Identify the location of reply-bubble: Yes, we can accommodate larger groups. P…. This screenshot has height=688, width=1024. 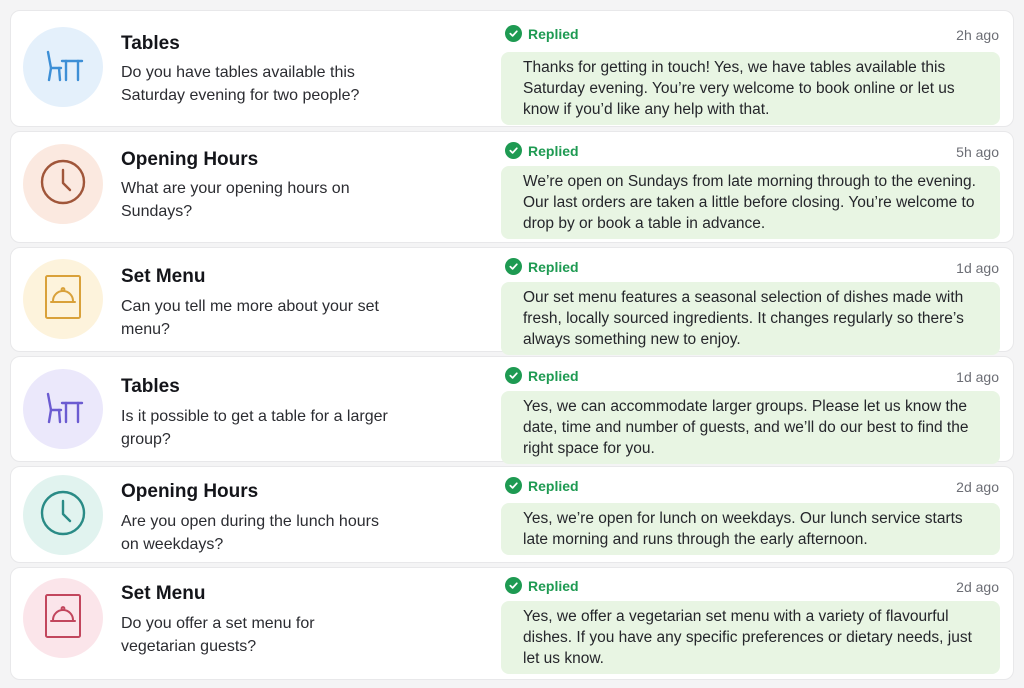
(750, 427).